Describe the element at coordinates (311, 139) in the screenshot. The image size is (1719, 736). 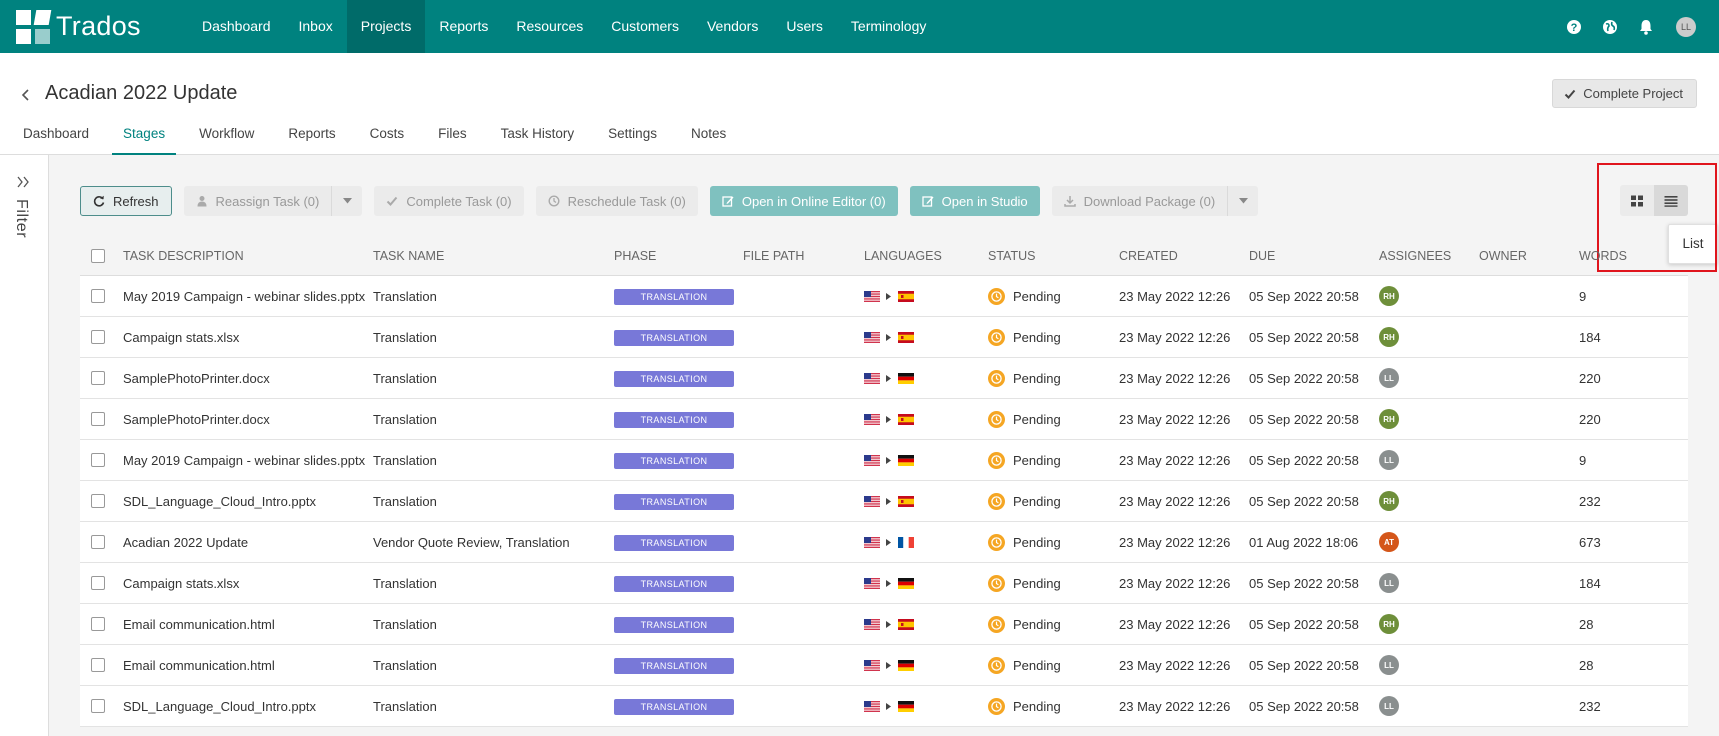
I see `tab-reports: Reports` at that location.